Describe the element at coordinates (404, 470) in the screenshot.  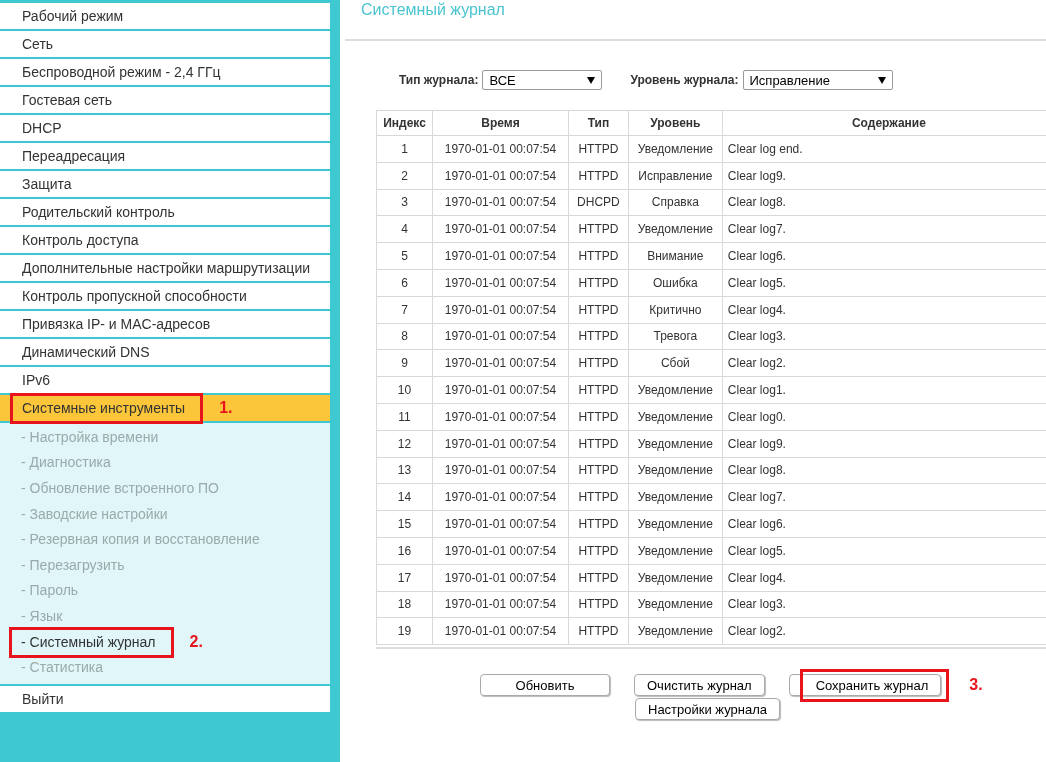
I see `table-cell: 13` at that location.